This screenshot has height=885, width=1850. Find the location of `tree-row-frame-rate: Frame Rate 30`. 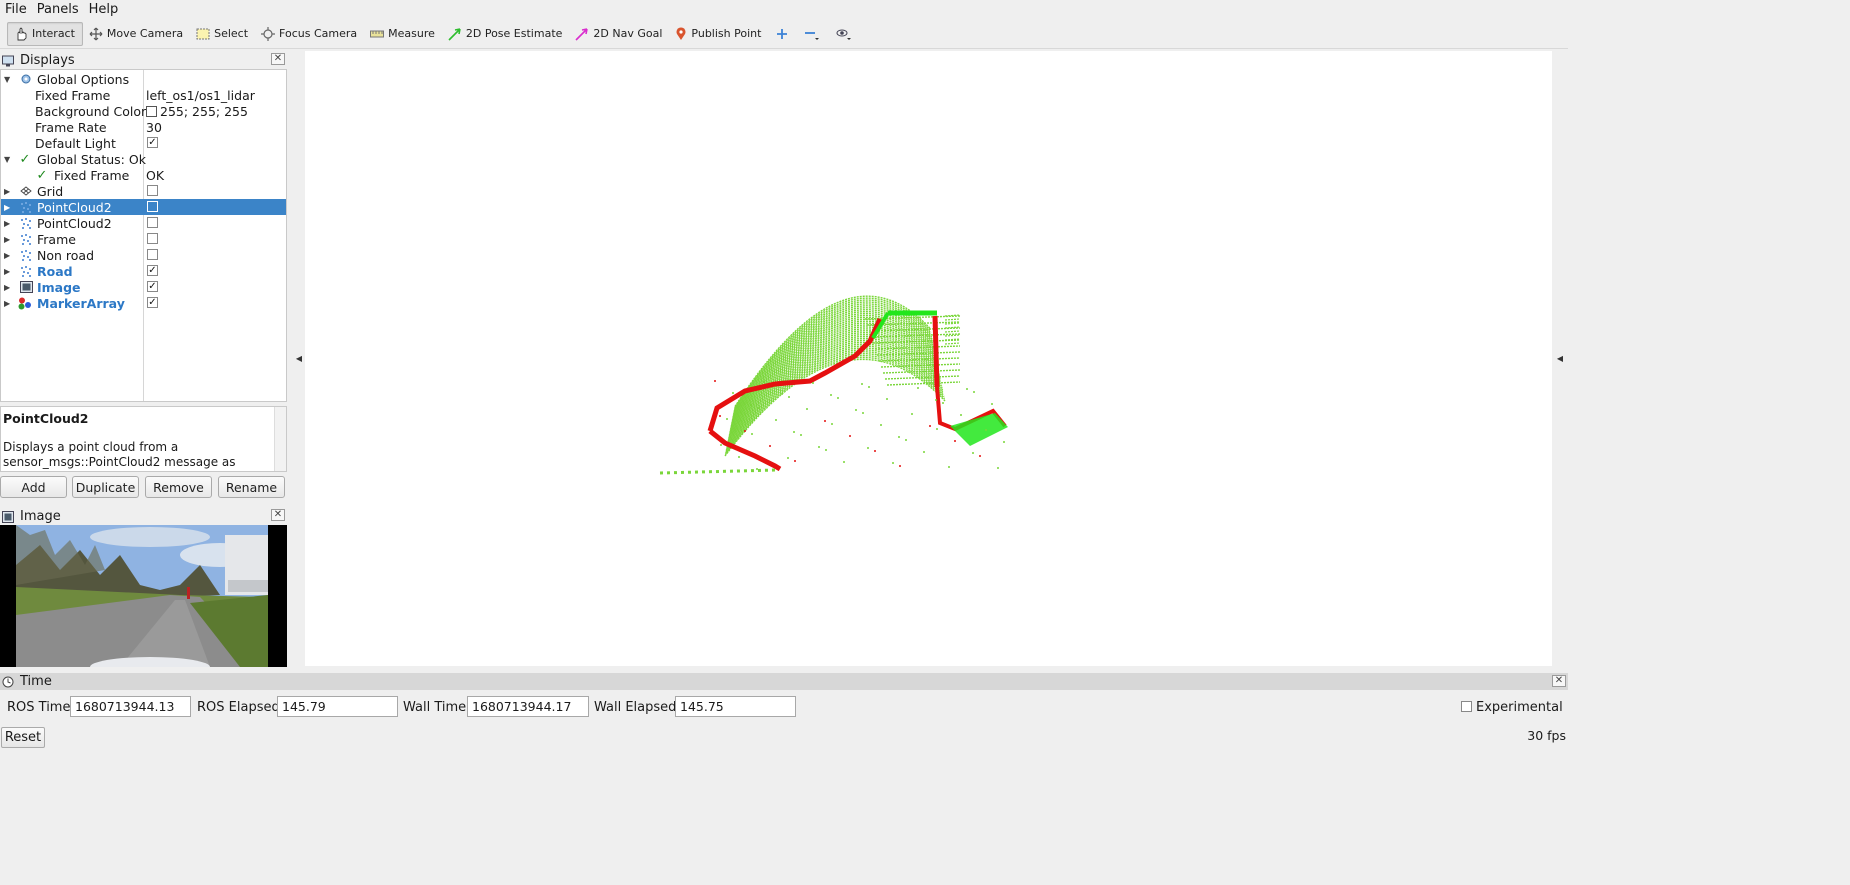

tree-row-frame-rate: Frame Rate 30 is located at coordinates (143, 127).